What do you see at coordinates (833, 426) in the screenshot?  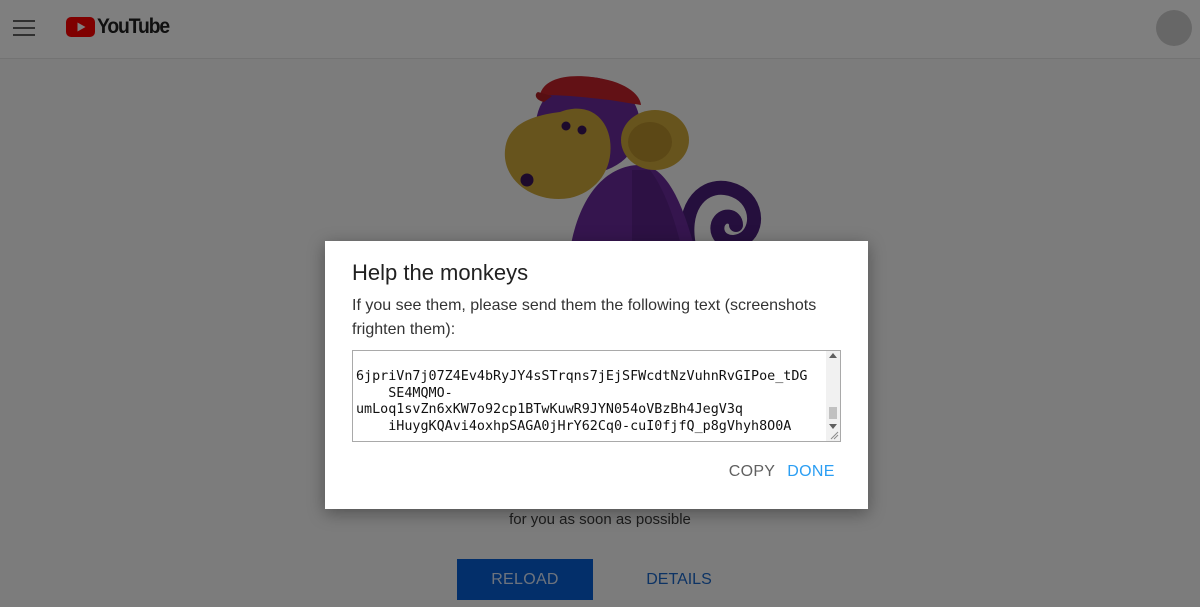 I see `scroll-down-arrow-icon` at bounding box center [833, 426].